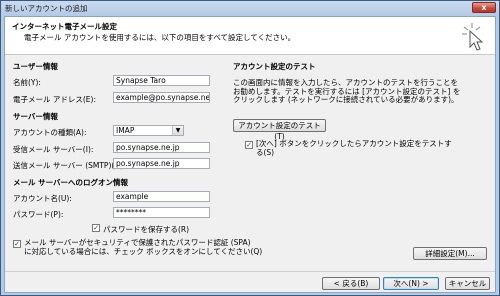 The image size is (500, 296). I want to click on title-bar: 新しいアカウントの追加 x, so click(250, 8).